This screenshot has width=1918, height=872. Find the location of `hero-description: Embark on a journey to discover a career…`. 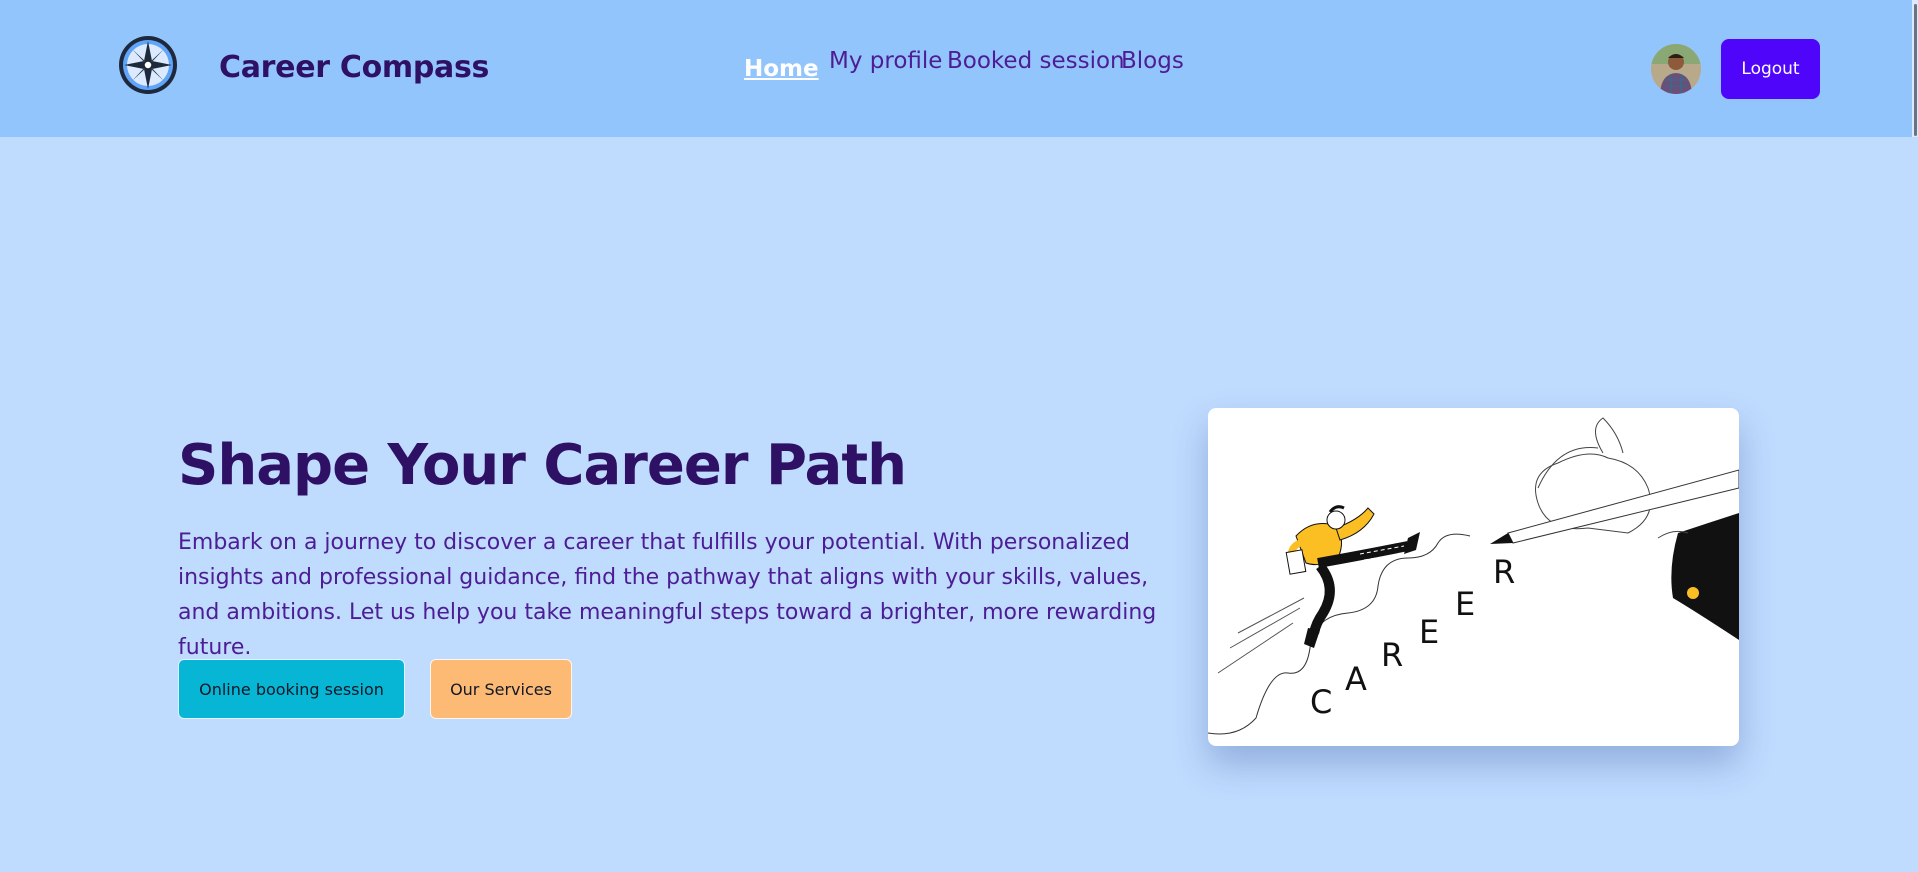

hero-description: Embark on a journey to discover a career… is located at coordinates (667, 595).